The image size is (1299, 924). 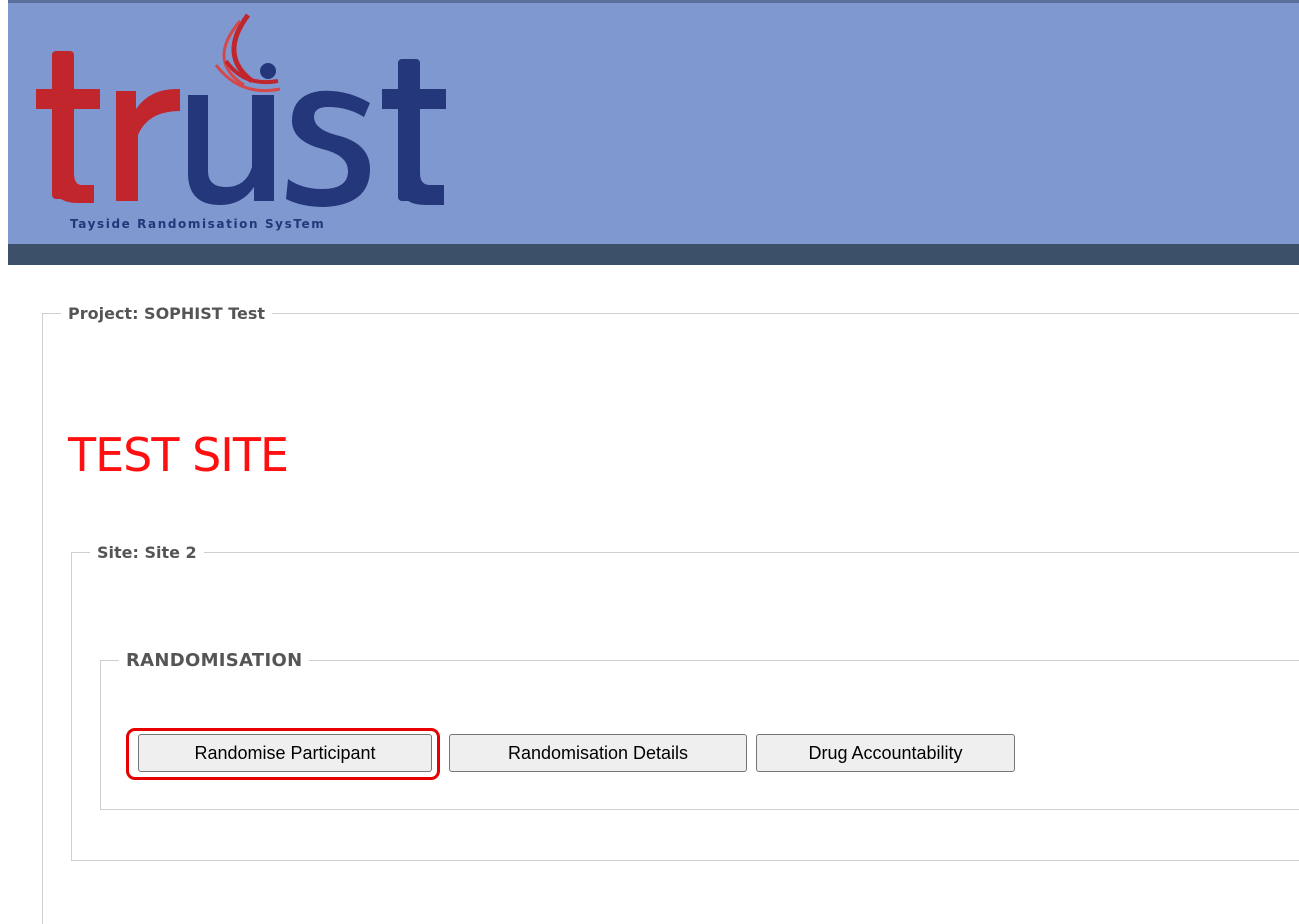 What do you see at coordinates (247, 53) in the screenshot?
I see `logo-swoosh-icon` at bounding box center [247, 53].